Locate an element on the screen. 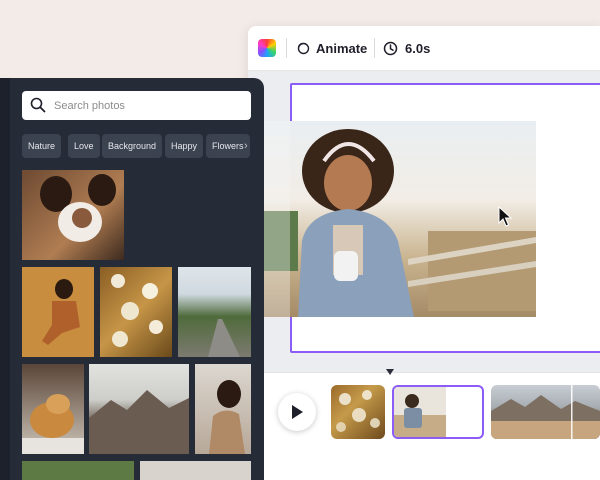  play-button is located at coordinates (297, 412).